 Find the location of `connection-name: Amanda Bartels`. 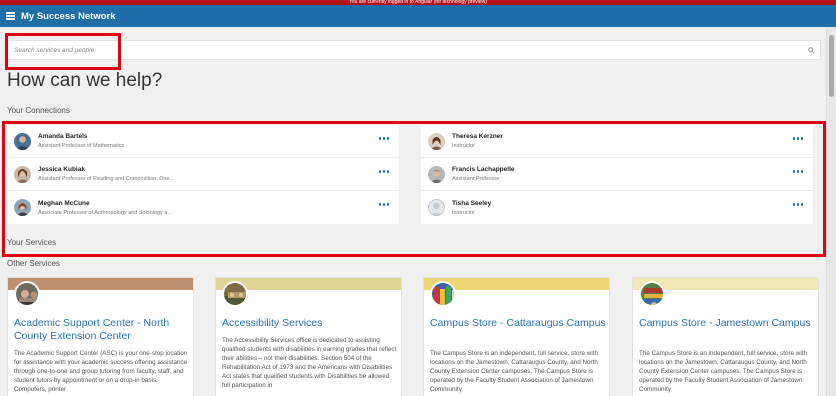

connection-name: Amanda Bartels is located at coordinates (63, 136).